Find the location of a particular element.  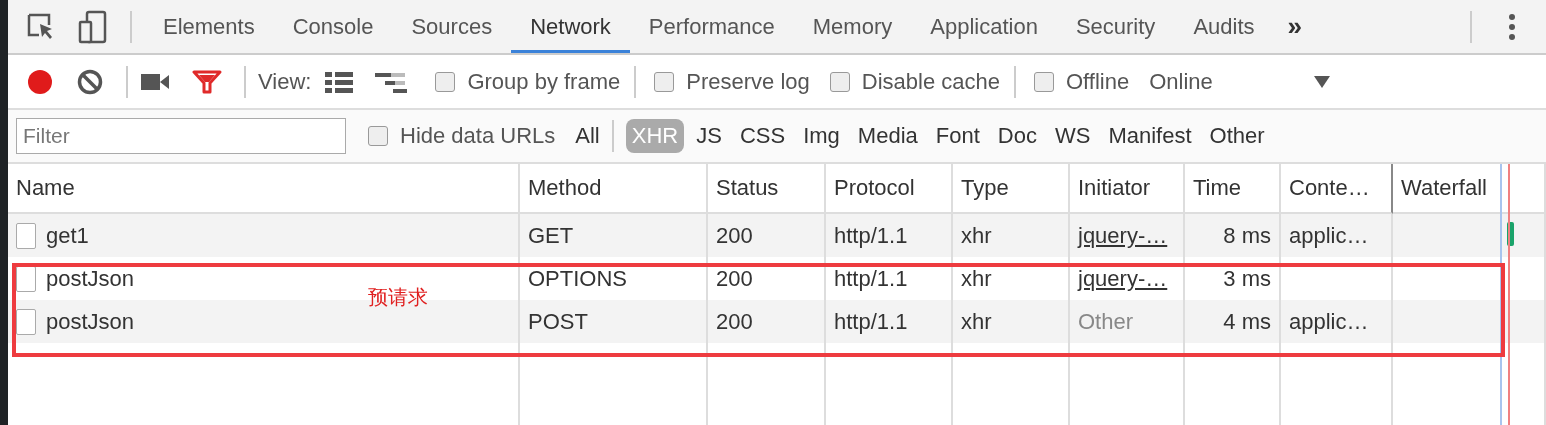

type-filter: Other is located at coordinates (1237, 136).